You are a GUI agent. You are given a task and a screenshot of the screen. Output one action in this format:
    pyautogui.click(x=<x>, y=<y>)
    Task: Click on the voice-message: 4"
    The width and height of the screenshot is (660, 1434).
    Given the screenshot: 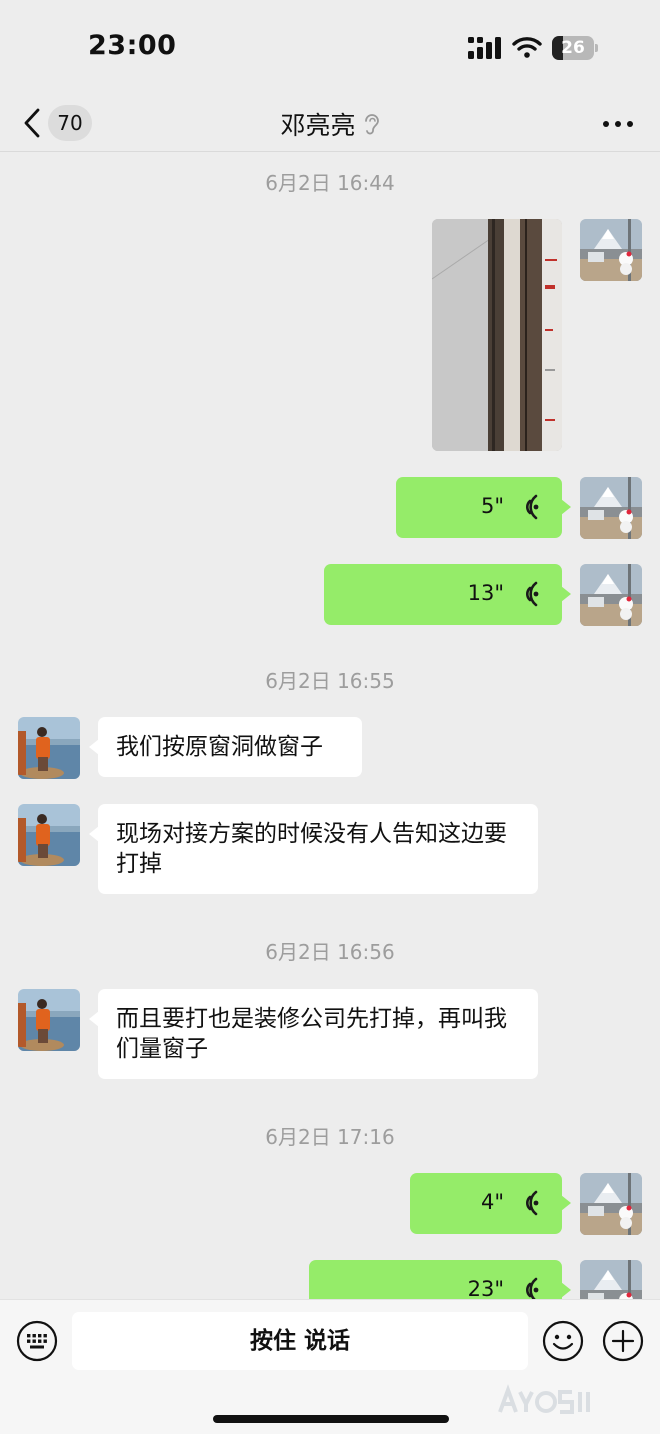 What is the action you would take?
    pyautogui.click(x=490, y=1203)
    